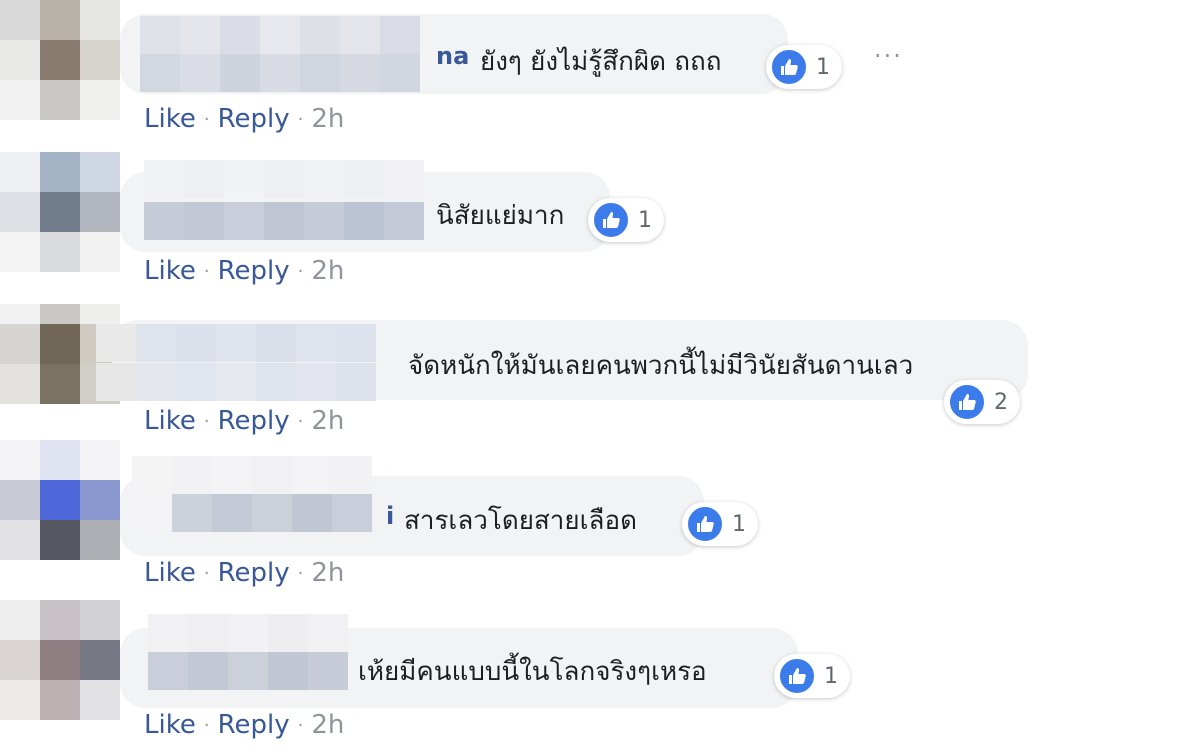  Describe the element at coordinates (520, 521) in the screenshot. I see `comment-text: สารเลวโดยสายเลือด` at that location.